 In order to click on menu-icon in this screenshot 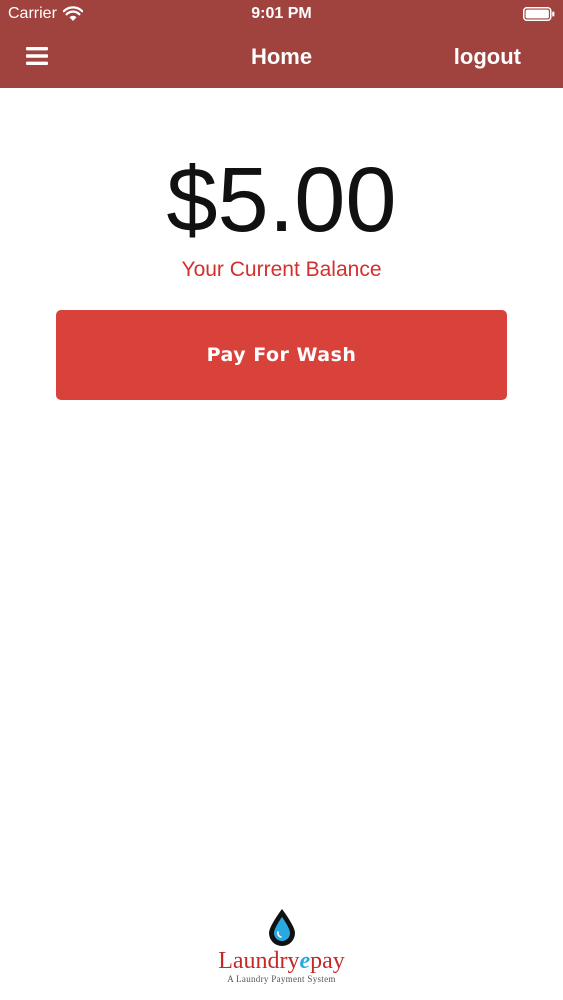, I will do `click(37, 56)`.